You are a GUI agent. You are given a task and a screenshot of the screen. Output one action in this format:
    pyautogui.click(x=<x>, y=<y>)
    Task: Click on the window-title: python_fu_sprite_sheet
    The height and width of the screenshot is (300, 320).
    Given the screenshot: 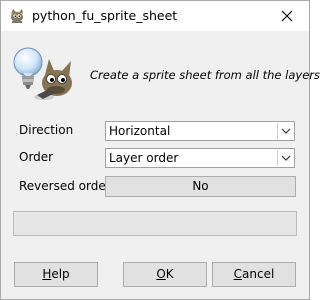 What is the action you would take?
    pyautogui.click(x=105, y=15)
    